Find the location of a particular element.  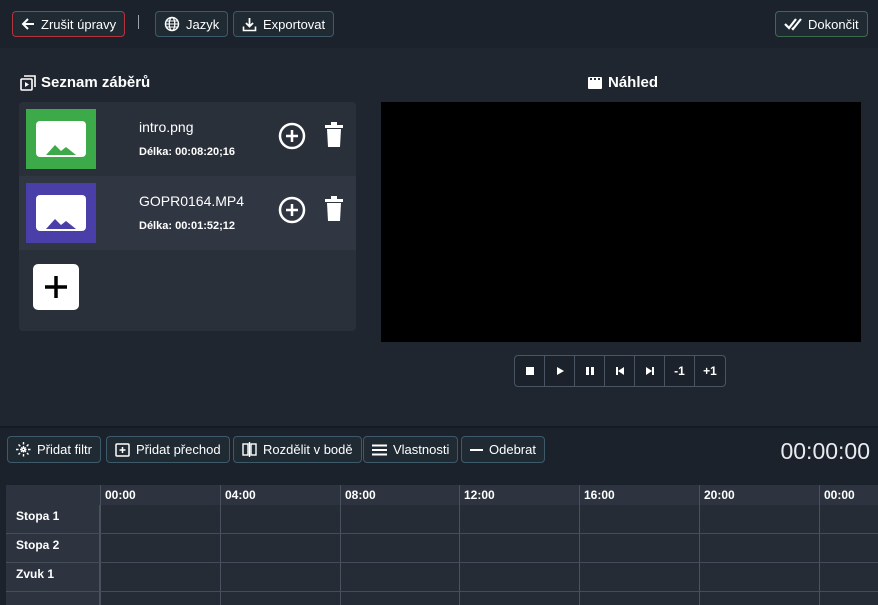

add-transition-label: Přidat přechod is located at coordinates (178, 449).